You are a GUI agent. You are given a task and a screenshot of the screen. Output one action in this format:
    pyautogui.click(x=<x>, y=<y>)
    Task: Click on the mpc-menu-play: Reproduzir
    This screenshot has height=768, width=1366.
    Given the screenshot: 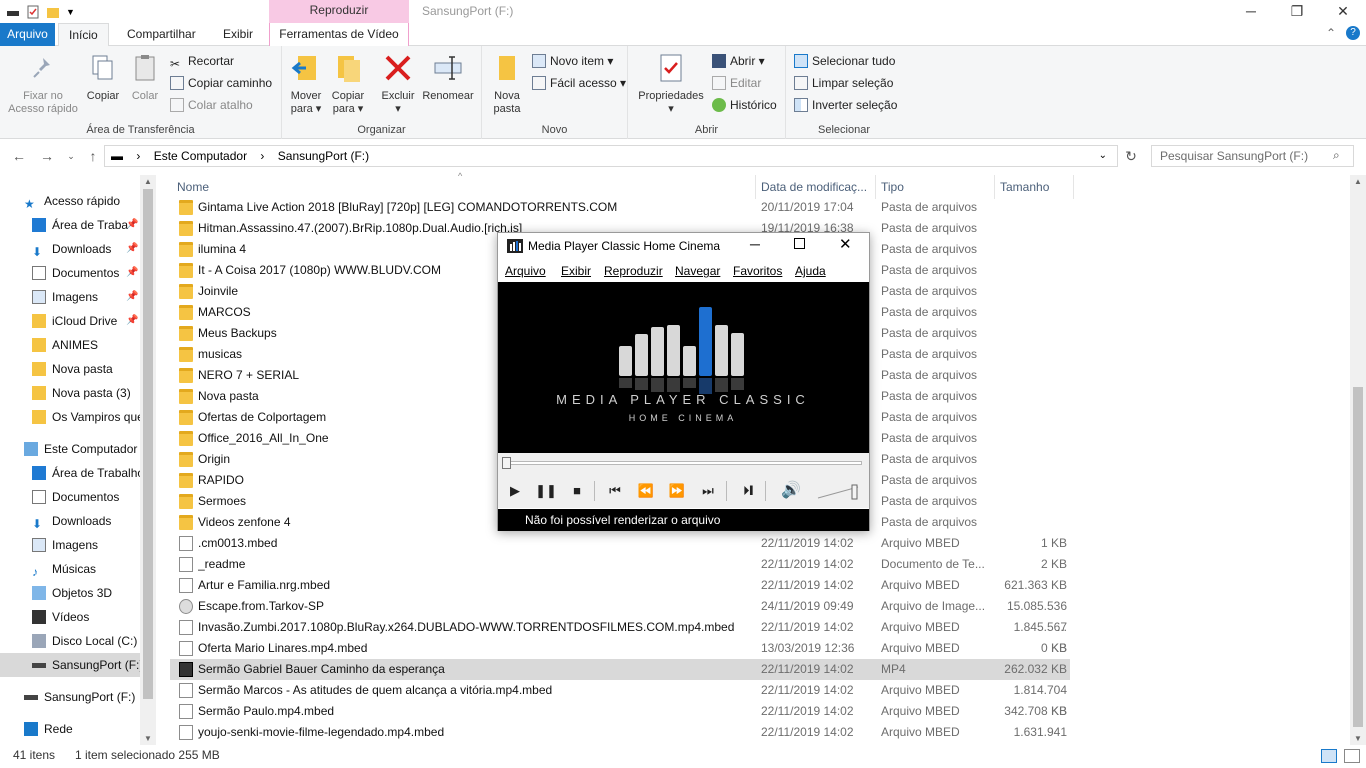 What is the action you would take?
    pyautogui.click(x=633, y=271)
    